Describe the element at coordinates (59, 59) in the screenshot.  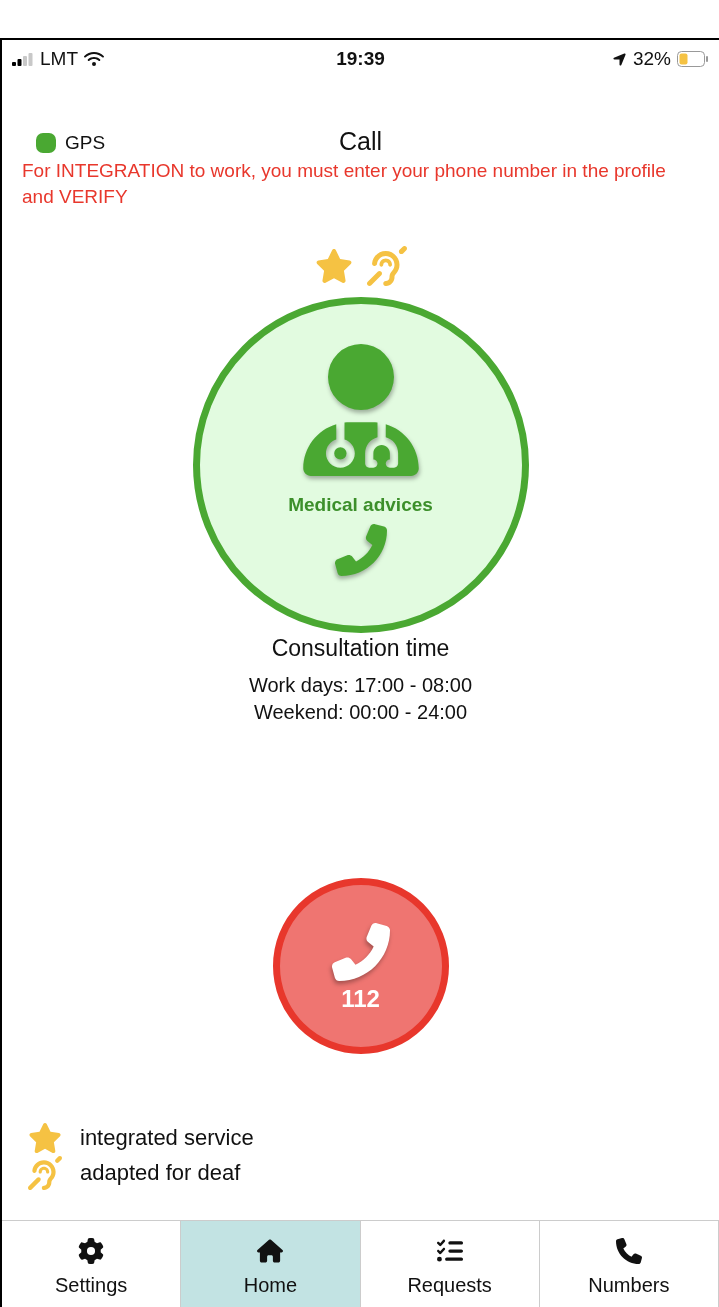
I see `carrier-name: LMT` at that location.